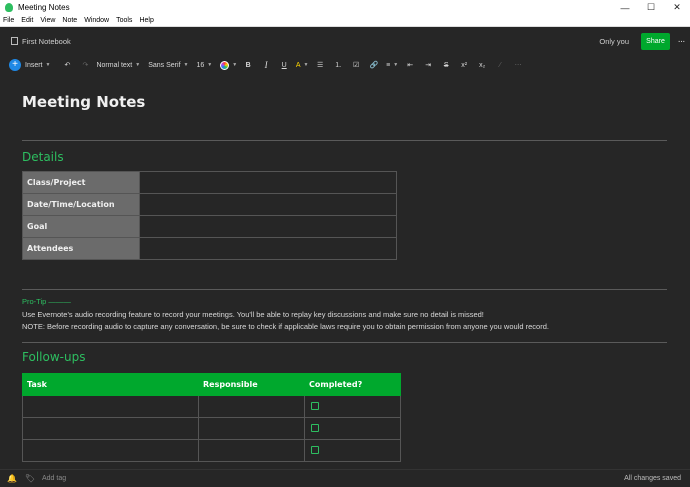 The image size is (690, 487). Describe the element at coordinates (320, 65) in the screenshot. I see `bulleted-list-icon: ☰` at that location.